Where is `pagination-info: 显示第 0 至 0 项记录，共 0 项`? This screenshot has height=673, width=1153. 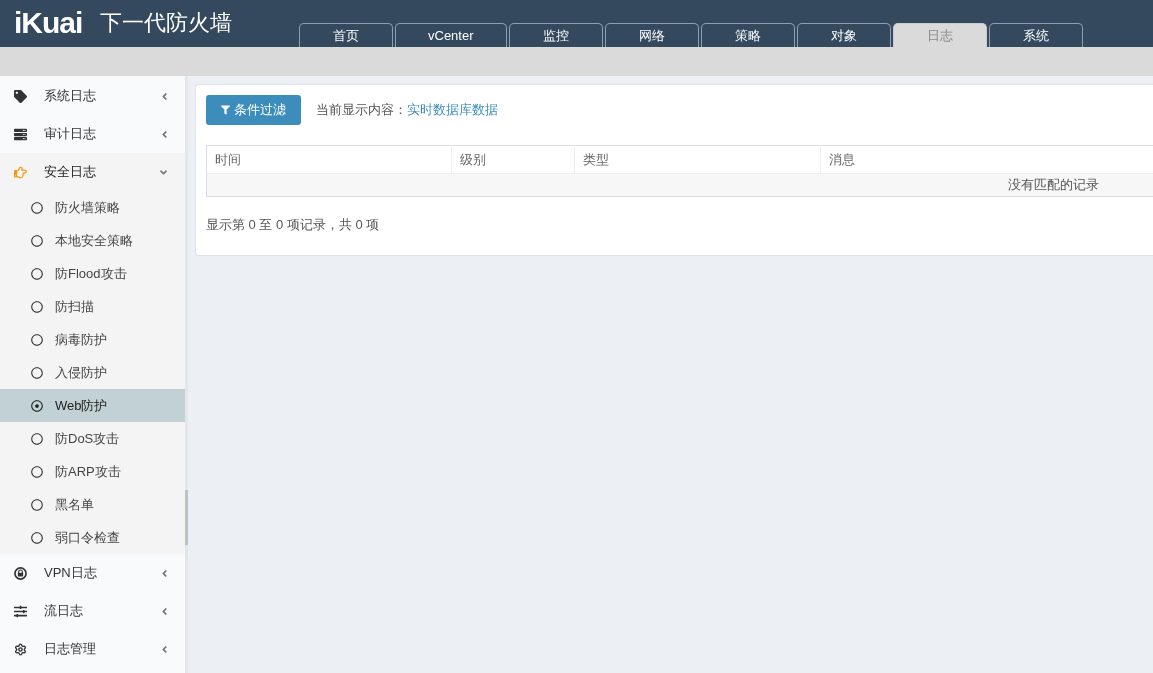
pagination-info: 显示第 0 至 0 项记录，共 0 项 is located at coordinates (293, 224).